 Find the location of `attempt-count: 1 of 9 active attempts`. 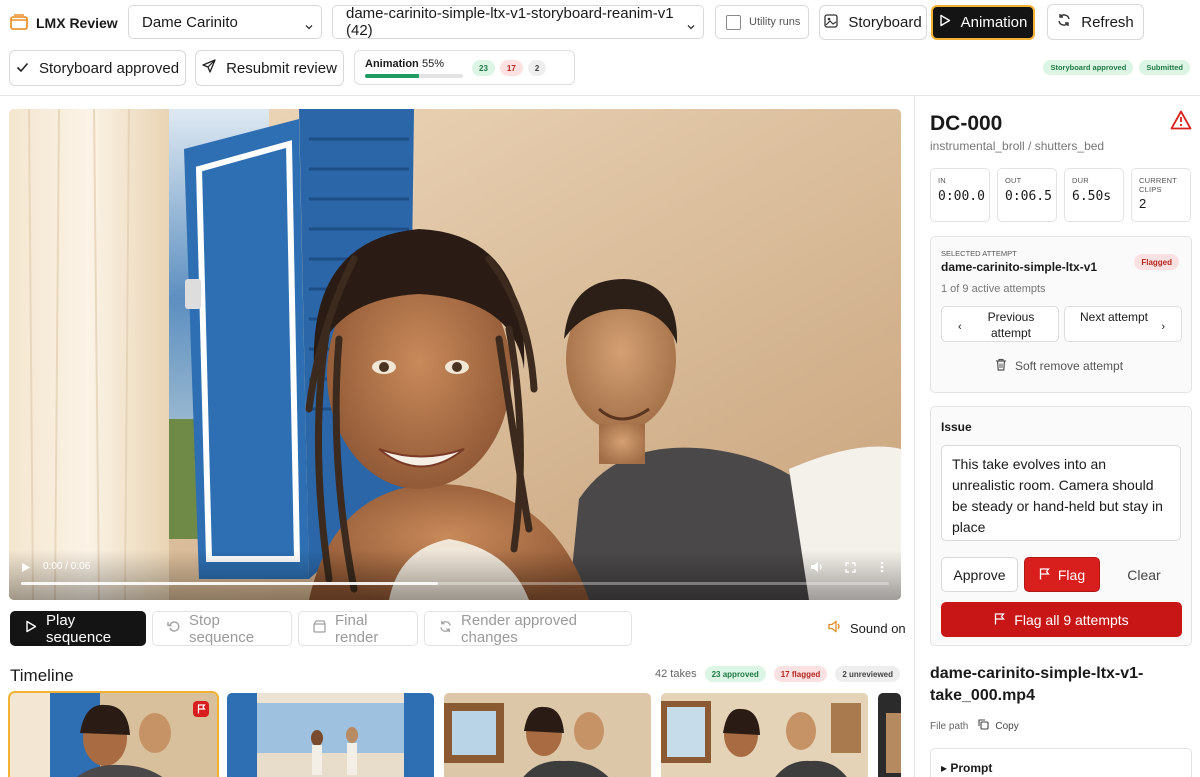

attempt-count: 1 of 9 active attempts is located at coordinates (993, 289).